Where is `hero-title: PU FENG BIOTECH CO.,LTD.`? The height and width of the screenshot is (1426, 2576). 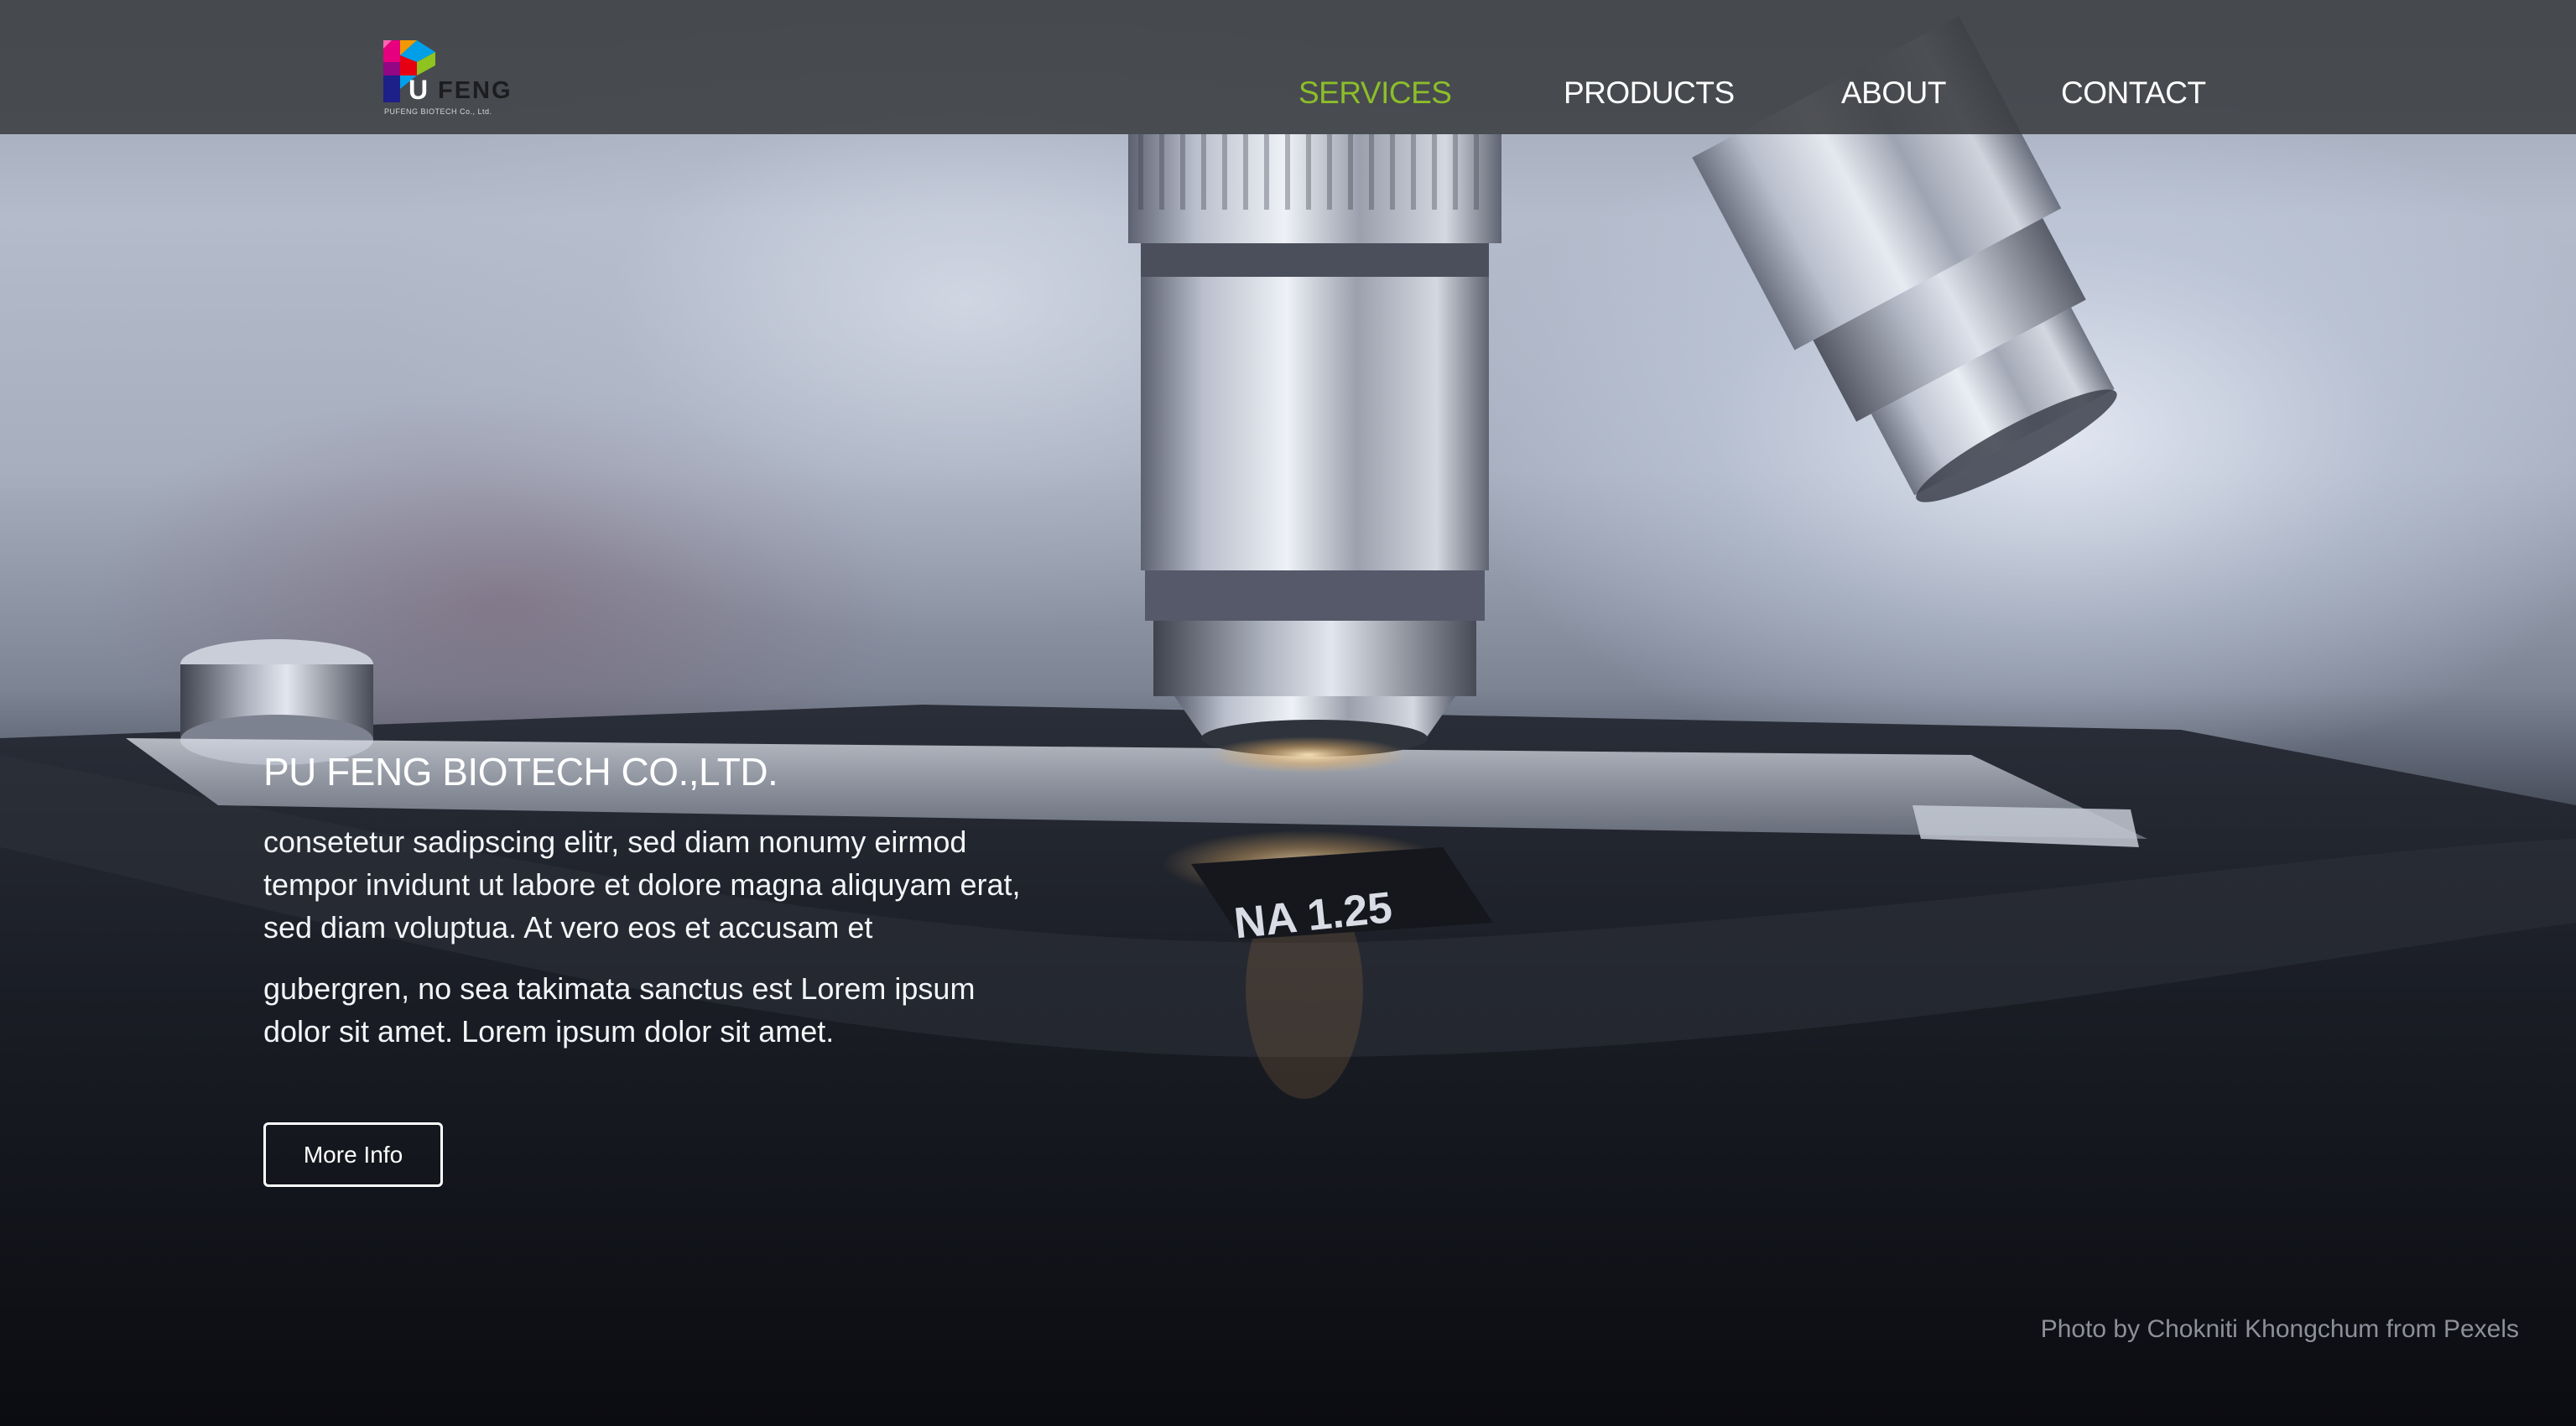 hero-title: PU FENG BIOTECH CO.,LTD. is located at coordinates (520, 772).